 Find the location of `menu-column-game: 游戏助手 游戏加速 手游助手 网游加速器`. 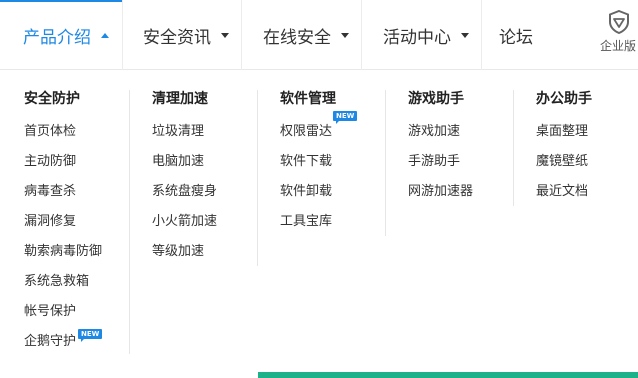

menu-column-game: 游戏助手 游戏加速 手游助手 网游加速器 is located at coordinates (440, 147).